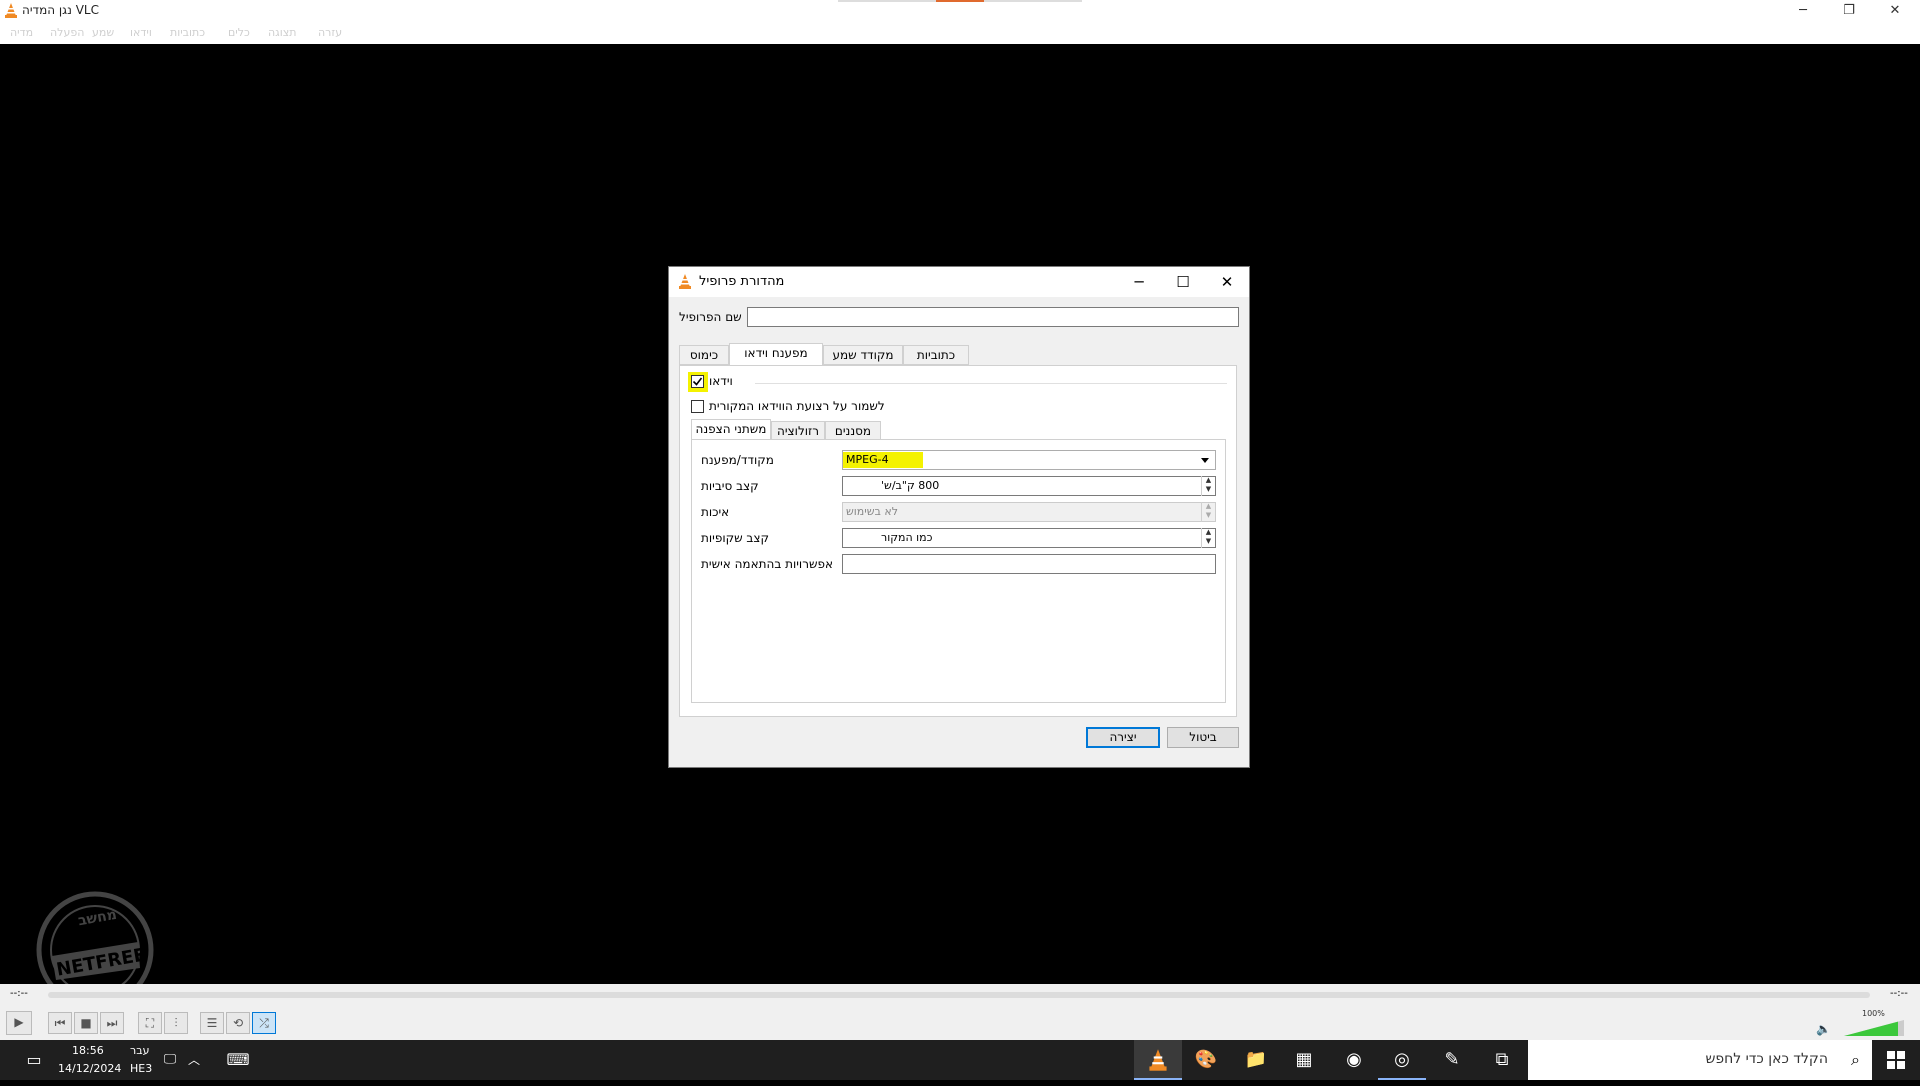 Image resolution: width=1920 pixels, height=1086 pixels. I want to click on edge-icon: ◉, so click(1354, 1060).